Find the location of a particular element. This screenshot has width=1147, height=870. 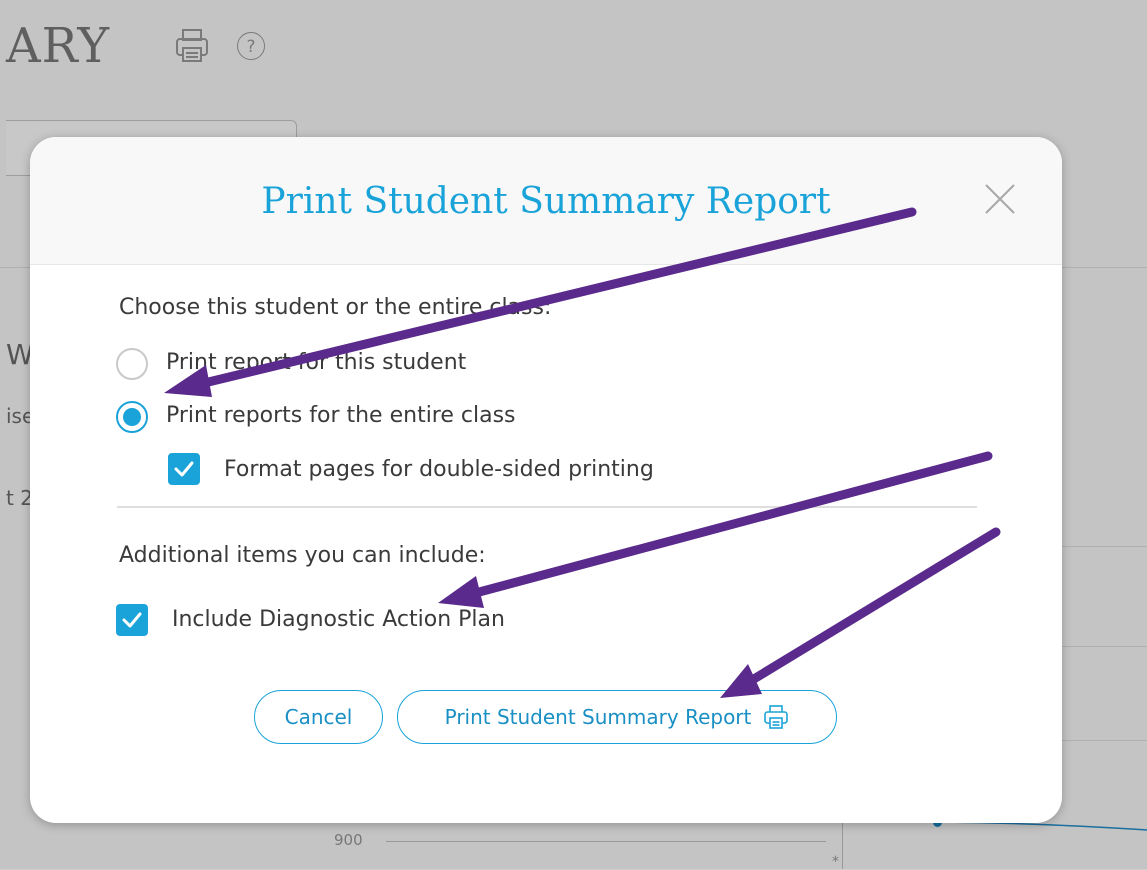

radio-this-student is located at coordinates (132, 364).